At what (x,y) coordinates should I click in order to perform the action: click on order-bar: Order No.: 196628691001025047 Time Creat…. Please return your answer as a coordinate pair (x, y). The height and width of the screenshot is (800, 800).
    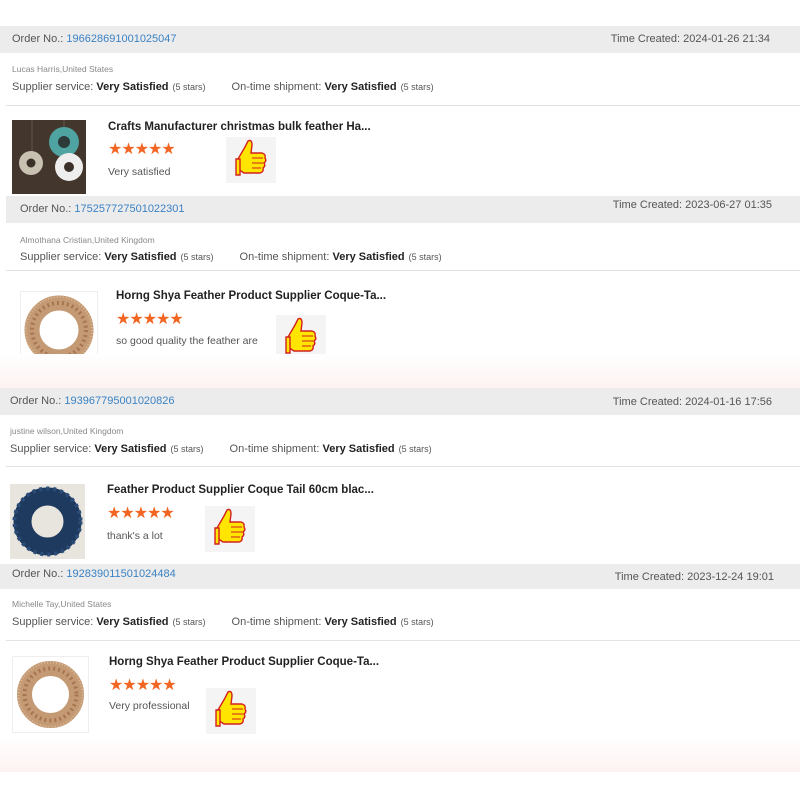
    Looking at the image, I should click on (400, 39).